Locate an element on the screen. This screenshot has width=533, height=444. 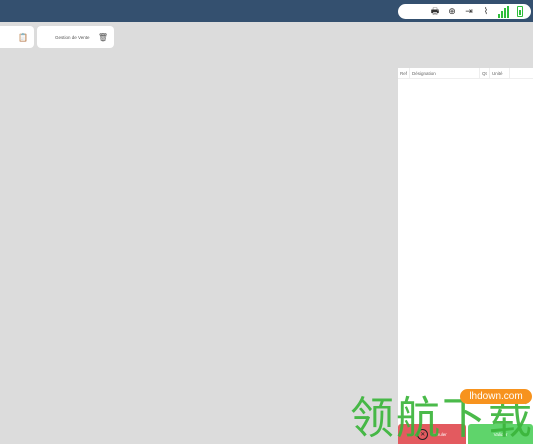
column-designation: Désignation is located at coordinates (445, 73).